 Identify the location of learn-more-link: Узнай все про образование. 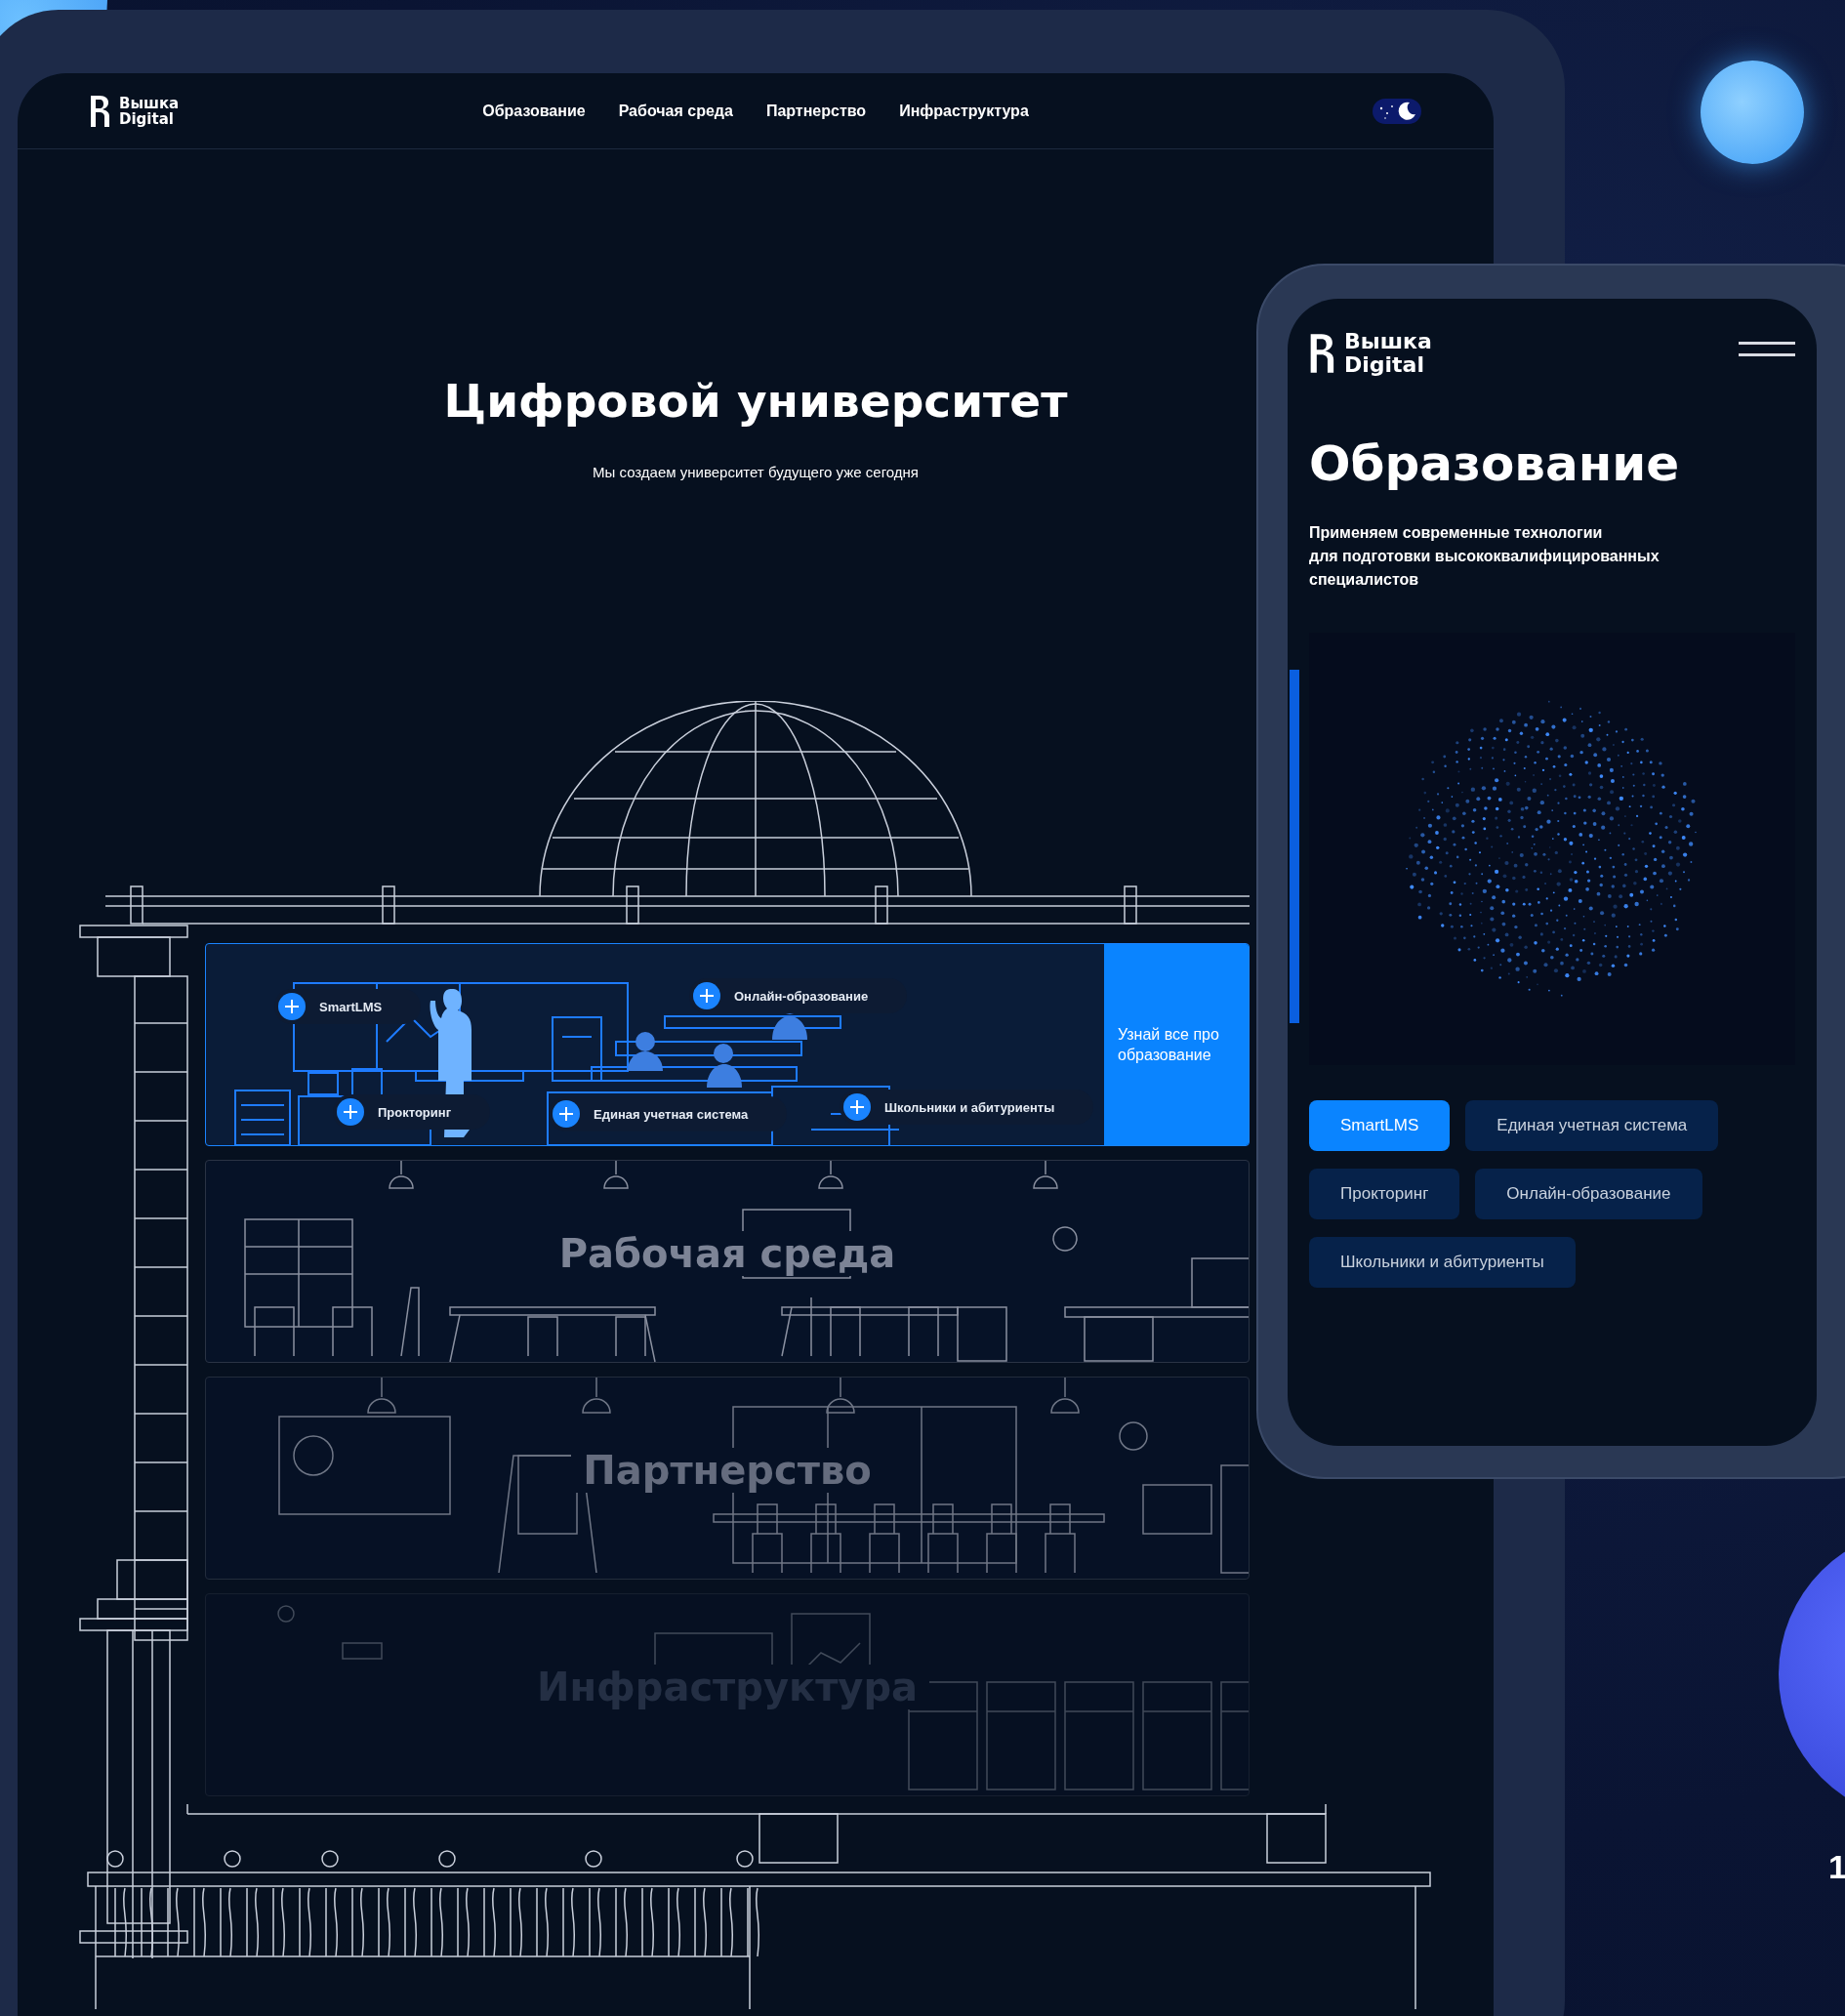
(1176, 1044).